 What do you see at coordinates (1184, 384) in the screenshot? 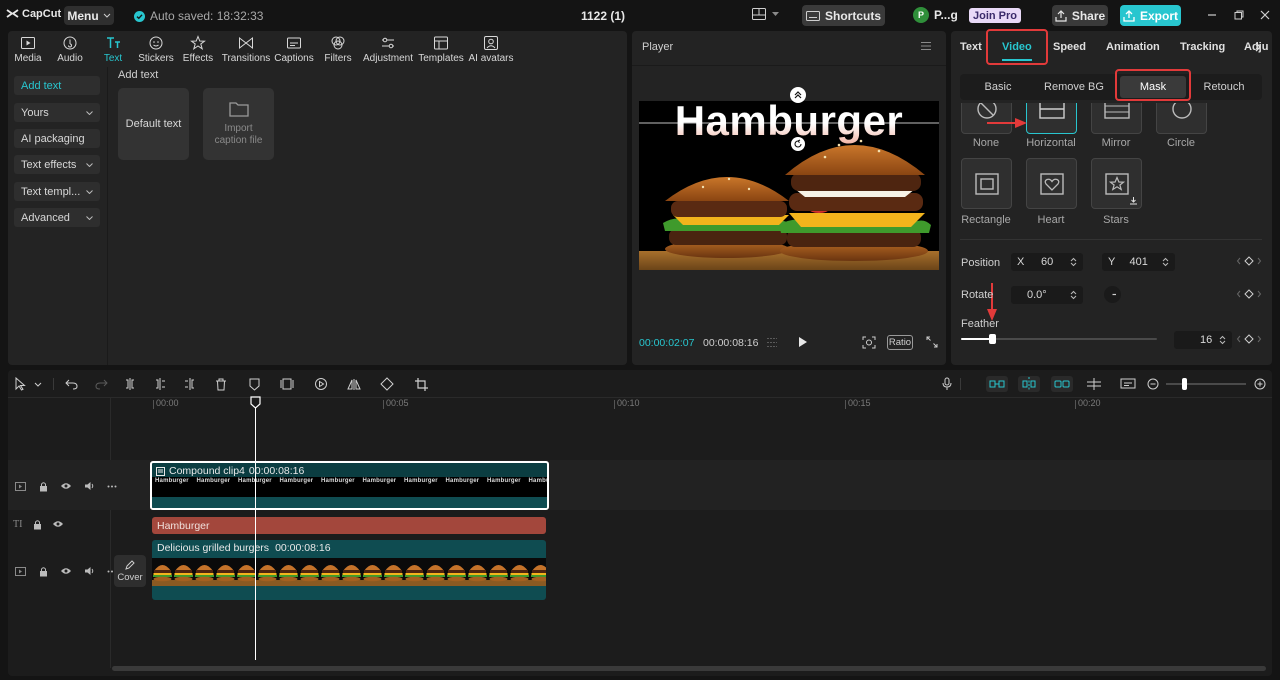
I see `zoom-slider-thumb` at bounding box center [1184, 384].